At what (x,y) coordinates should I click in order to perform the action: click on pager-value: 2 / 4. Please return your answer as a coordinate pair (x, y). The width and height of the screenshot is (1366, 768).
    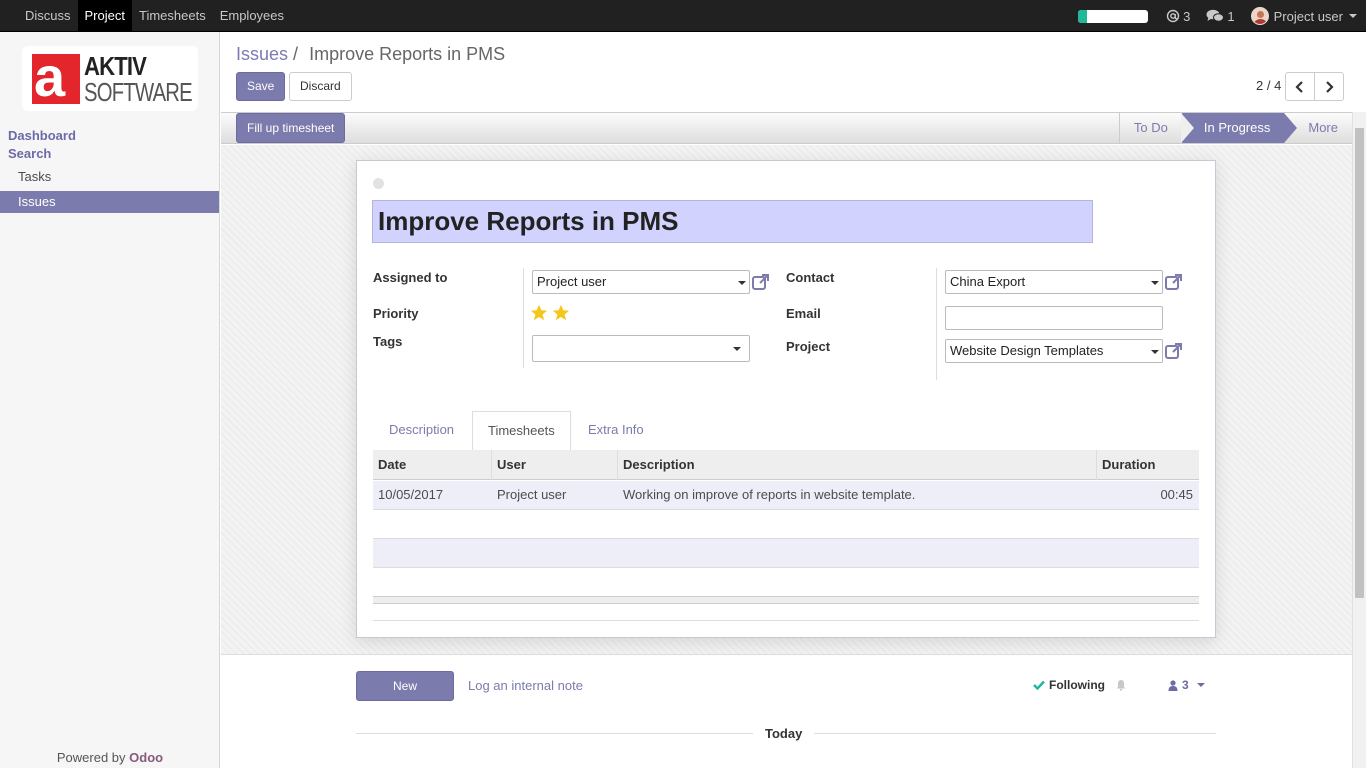
    Looking at the image, I should click on (1268, 85).